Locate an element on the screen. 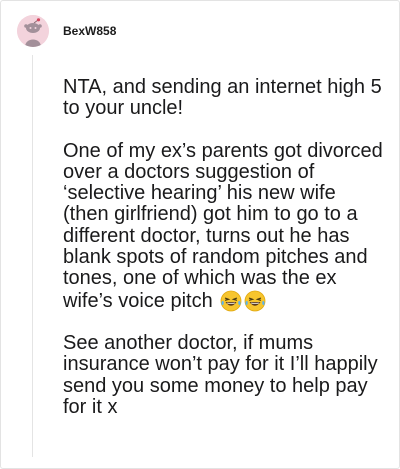 The height and width of the screenshot is (469, 400). avatar is located at coordinates (33, 31).